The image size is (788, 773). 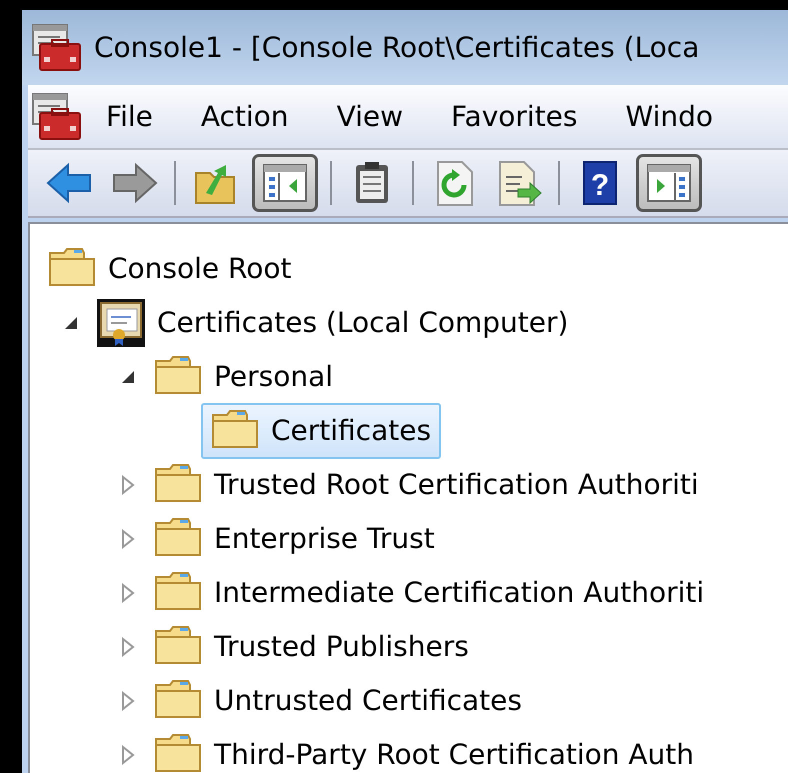 I want to click on menu-item: Action, so click(x=244, y=117).